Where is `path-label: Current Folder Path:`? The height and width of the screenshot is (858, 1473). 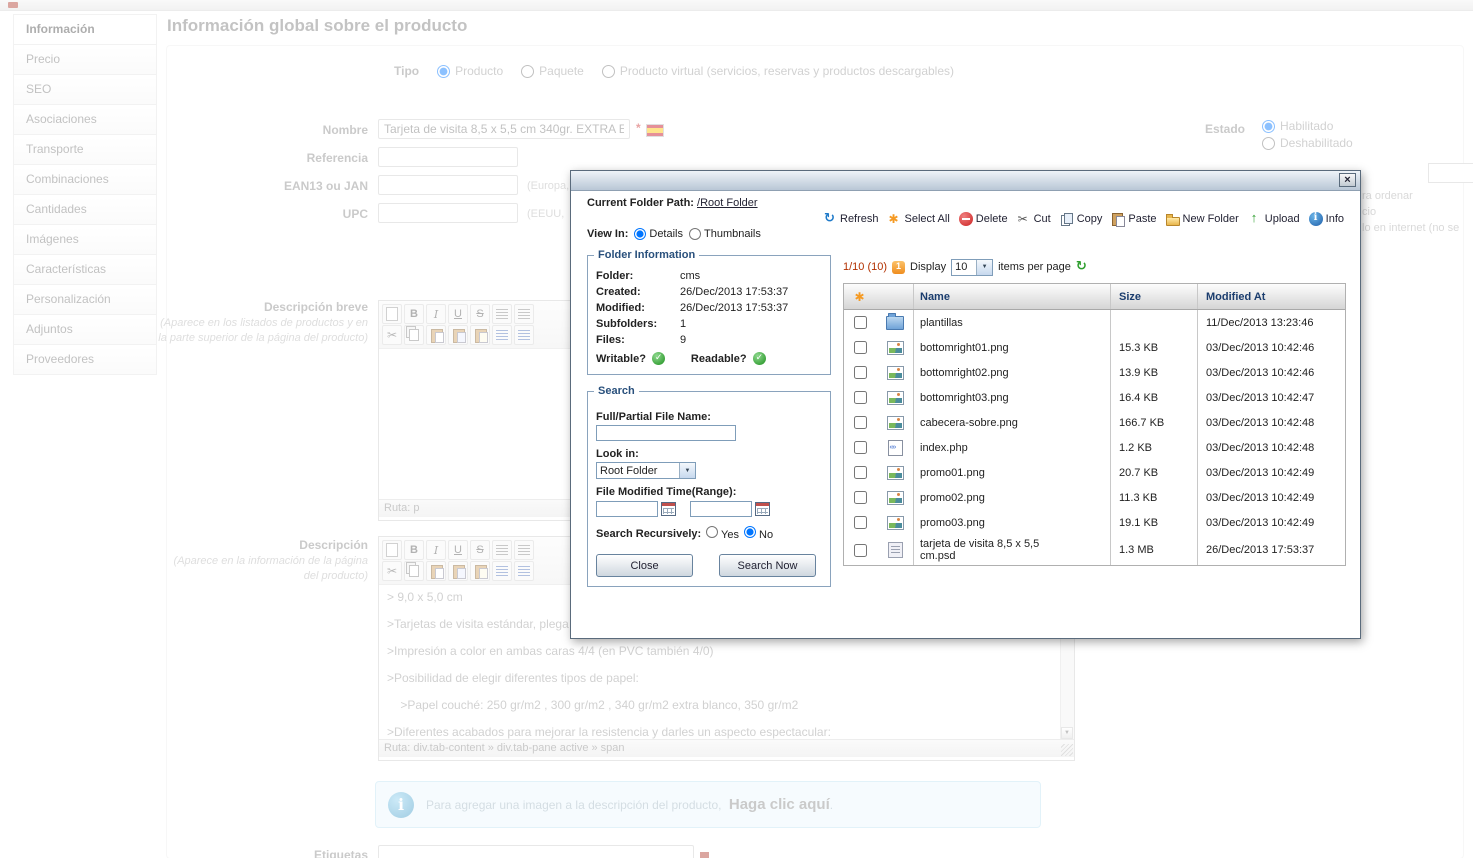 path-label: Current Folder Path: is located at coordinates (640, 203).